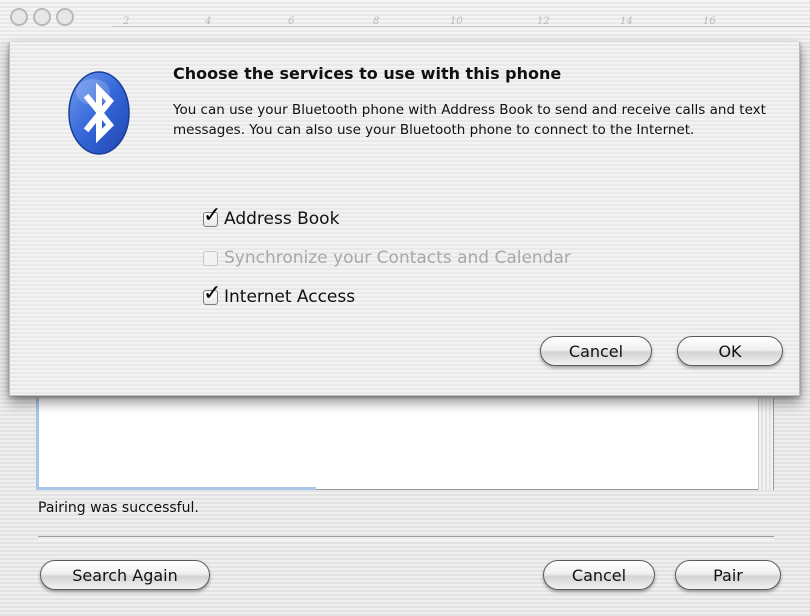 This screenshot has height=616, width=810. Describe the element at coordinates (208, 21) in the screenshot. I see `ruler-number: 4` at that location.